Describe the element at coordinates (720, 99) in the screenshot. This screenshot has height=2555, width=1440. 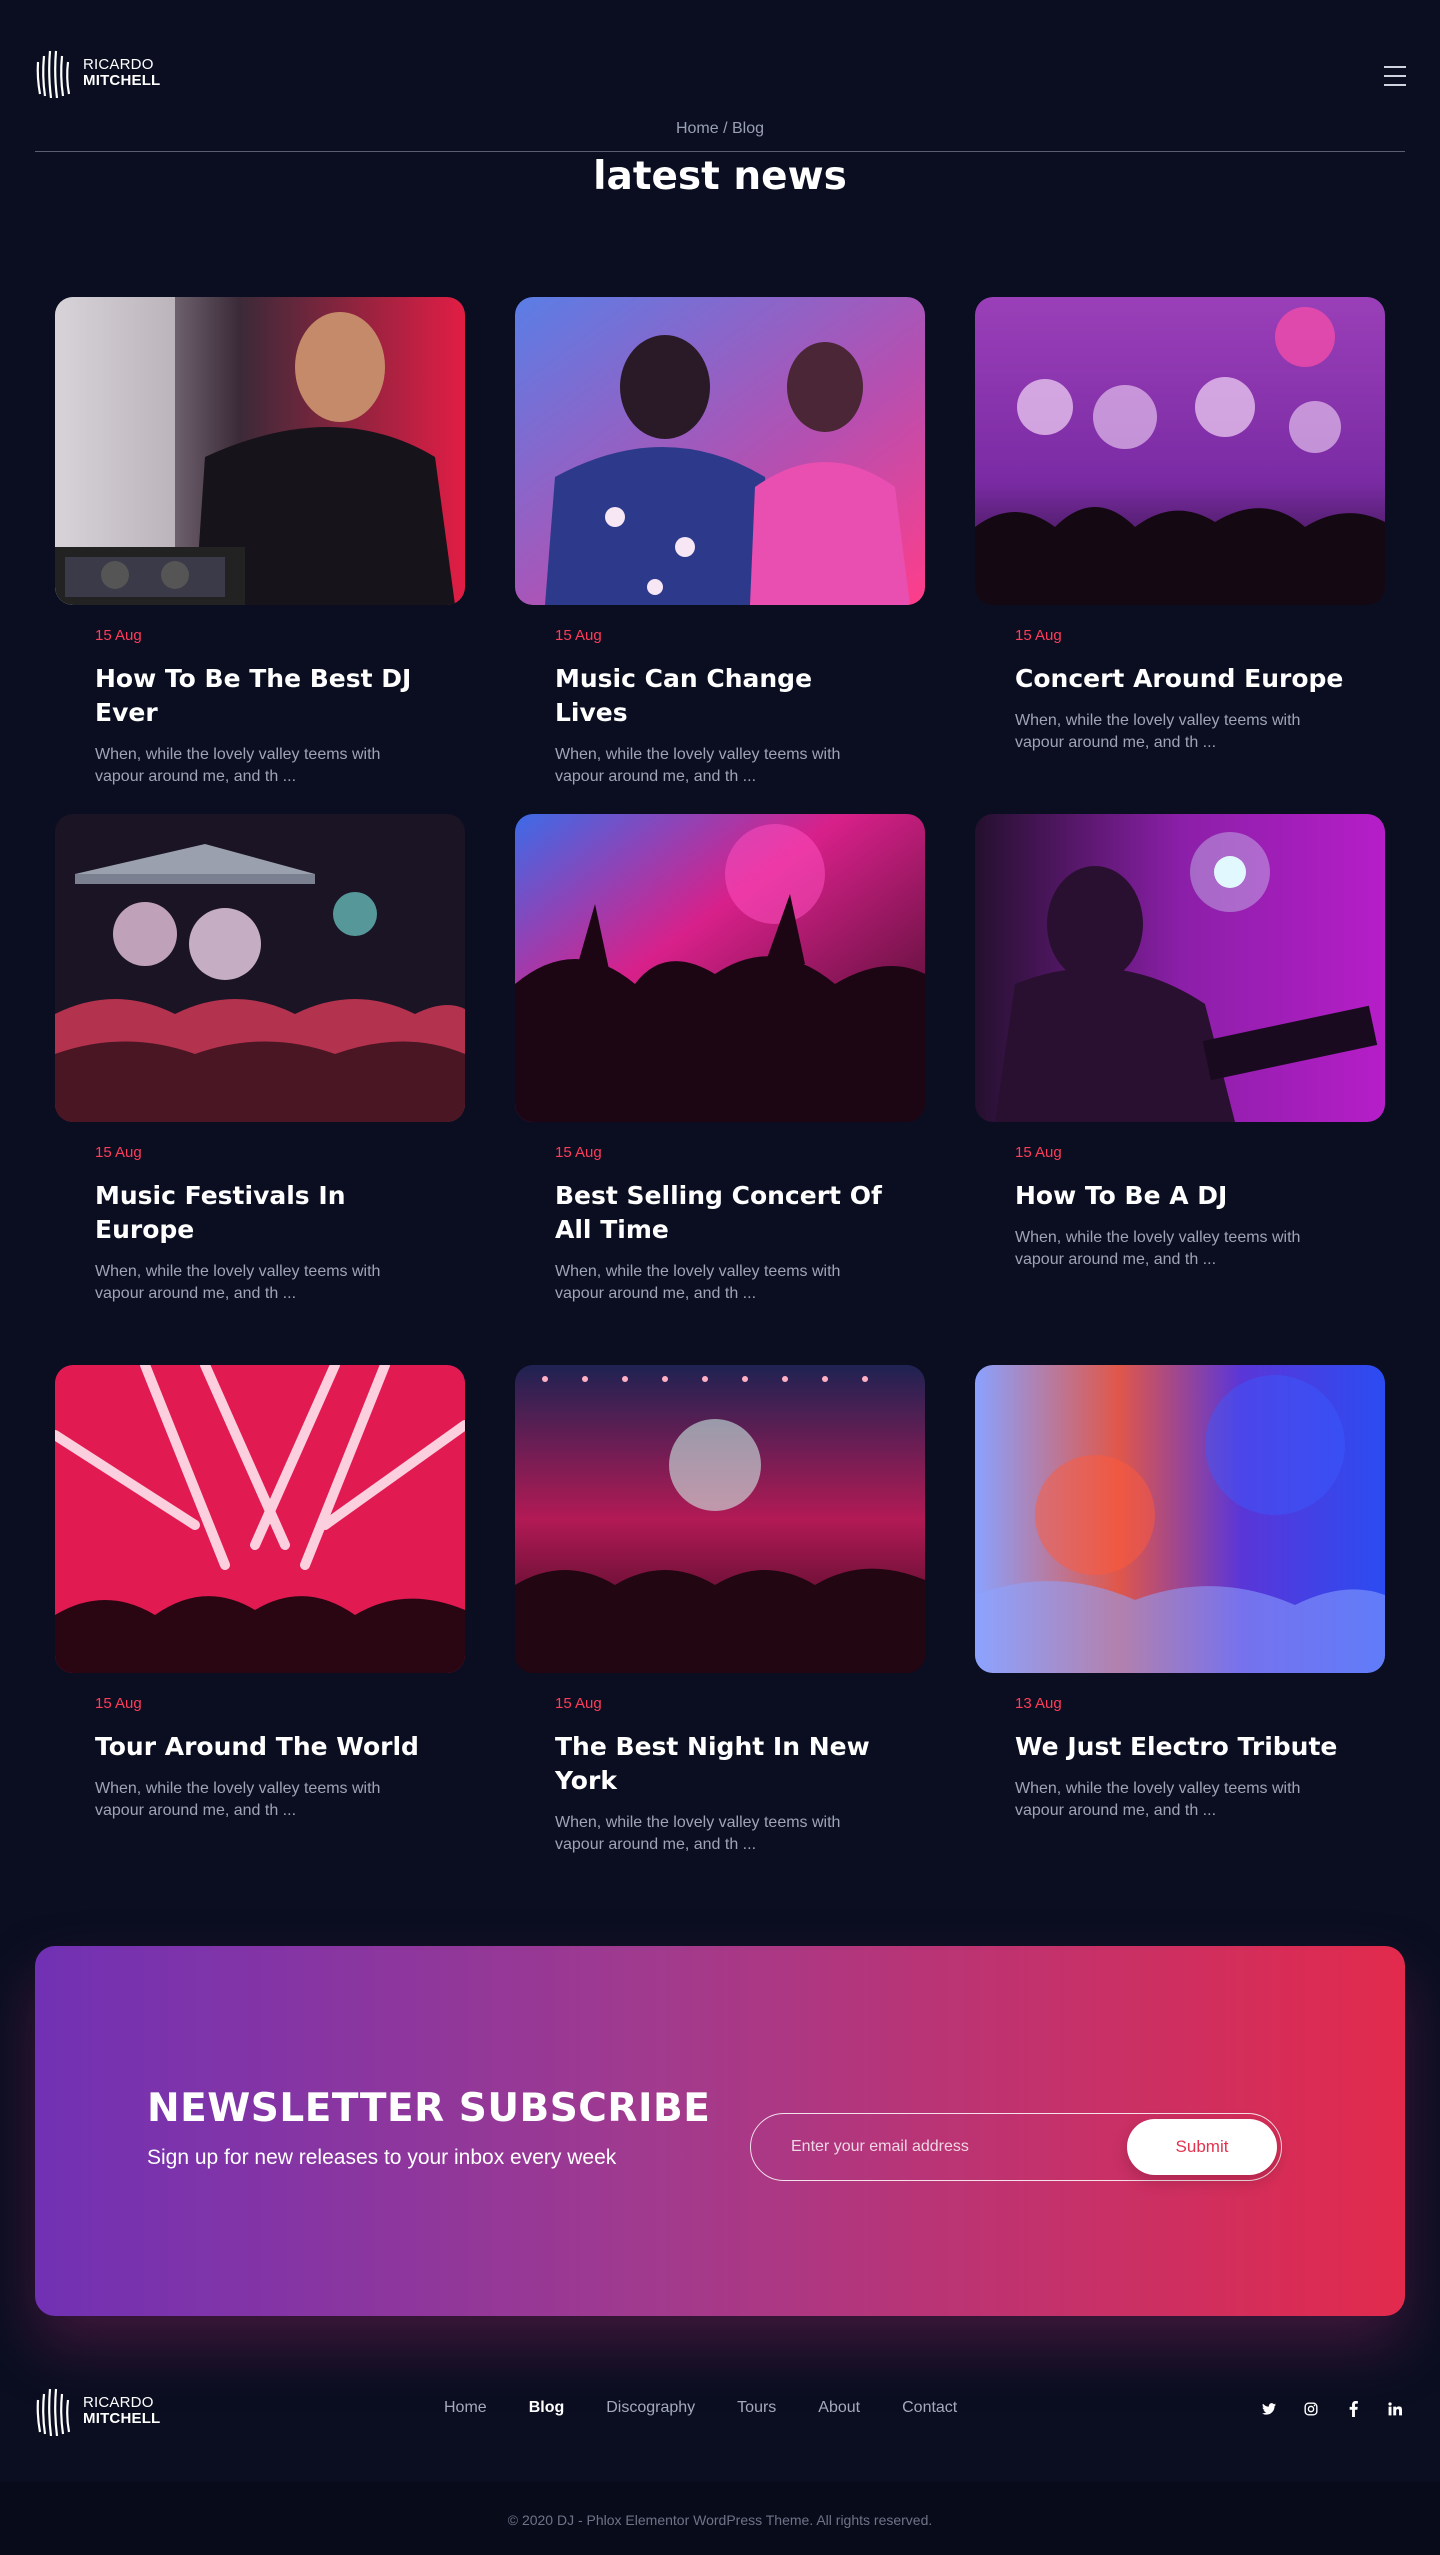
I see `site-header: RICARDO MITCHELL Home / Blog latest news` at that location.